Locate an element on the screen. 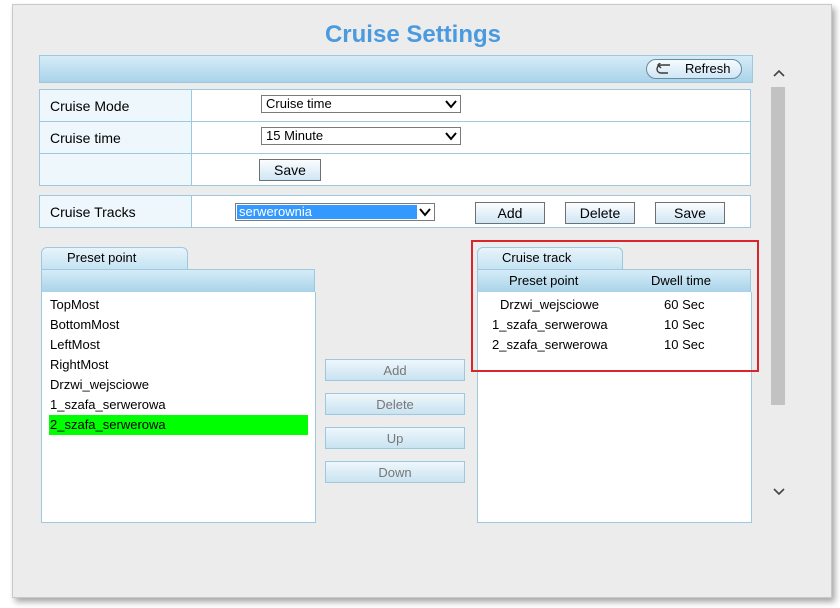  vertical-scrollbar is located at coordinates (779, 285).